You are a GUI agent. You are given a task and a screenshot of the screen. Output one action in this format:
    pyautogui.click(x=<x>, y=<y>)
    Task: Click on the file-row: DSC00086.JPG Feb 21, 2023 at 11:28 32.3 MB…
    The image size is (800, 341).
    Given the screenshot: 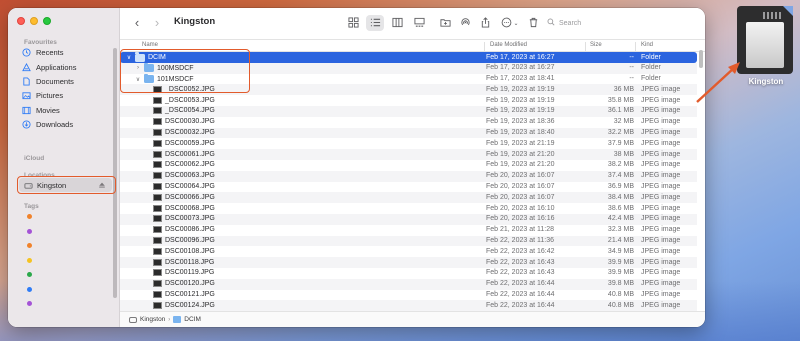 What is the action you would take?
    pyautogui.click(x=408, y=230)
    